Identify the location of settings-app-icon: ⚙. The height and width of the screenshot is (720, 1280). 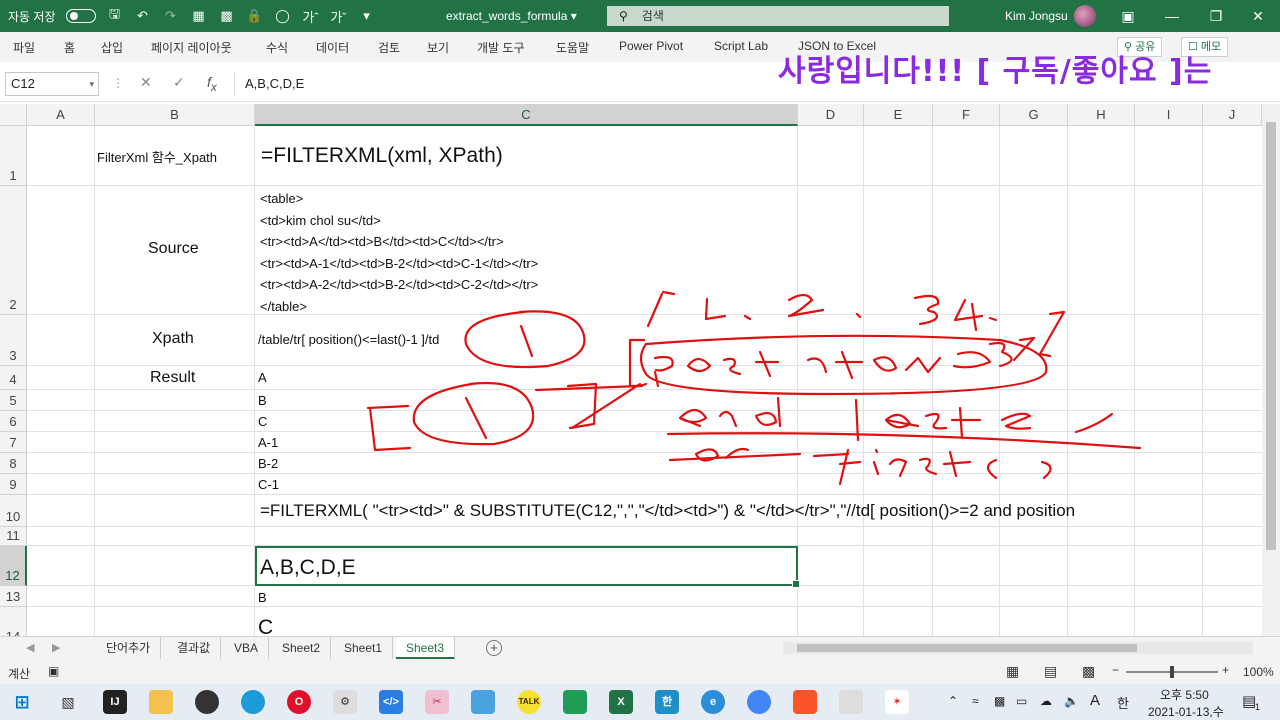
(345, 702).